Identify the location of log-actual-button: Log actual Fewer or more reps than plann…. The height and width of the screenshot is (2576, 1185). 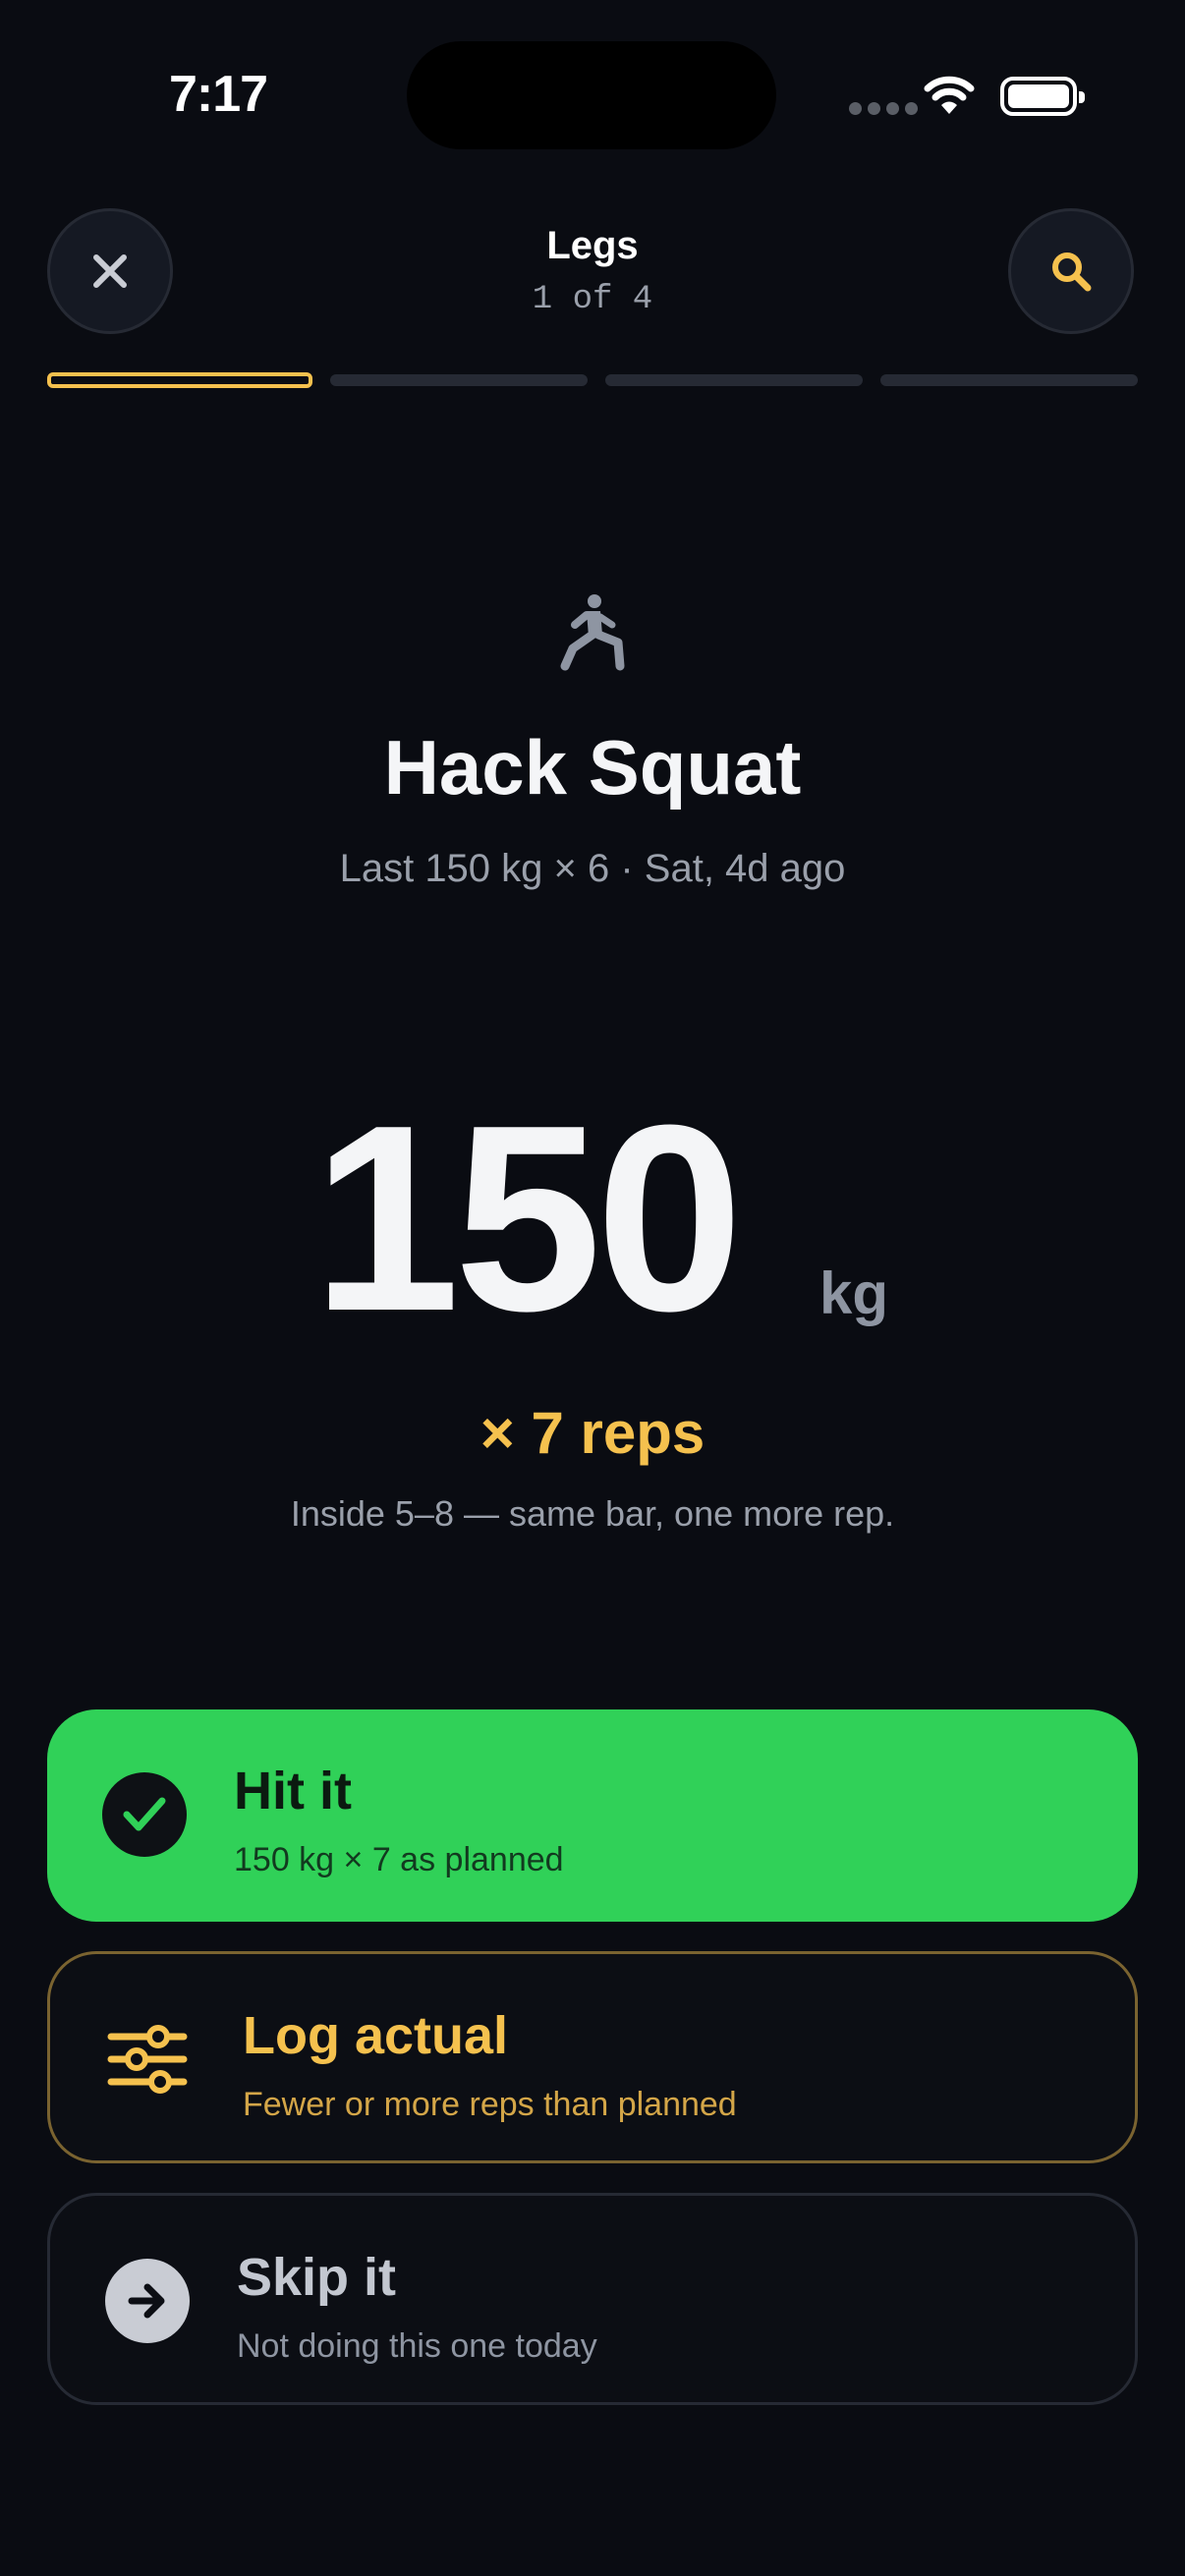
(592, 2057).